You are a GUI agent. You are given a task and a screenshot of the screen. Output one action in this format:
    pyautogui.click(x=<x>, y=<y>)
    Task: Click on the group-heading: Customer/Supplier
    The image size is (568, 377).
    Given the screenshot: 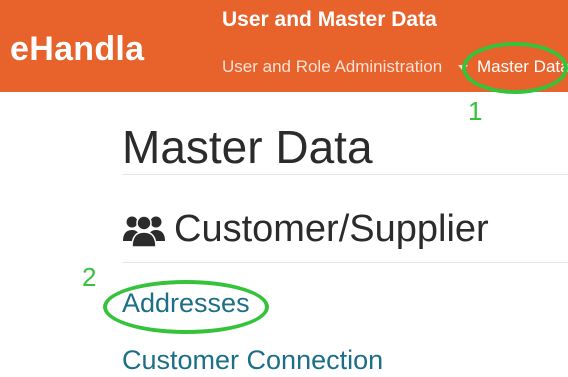 What is the action you would take?
    pyautogui.click(x=305, y=229)
    